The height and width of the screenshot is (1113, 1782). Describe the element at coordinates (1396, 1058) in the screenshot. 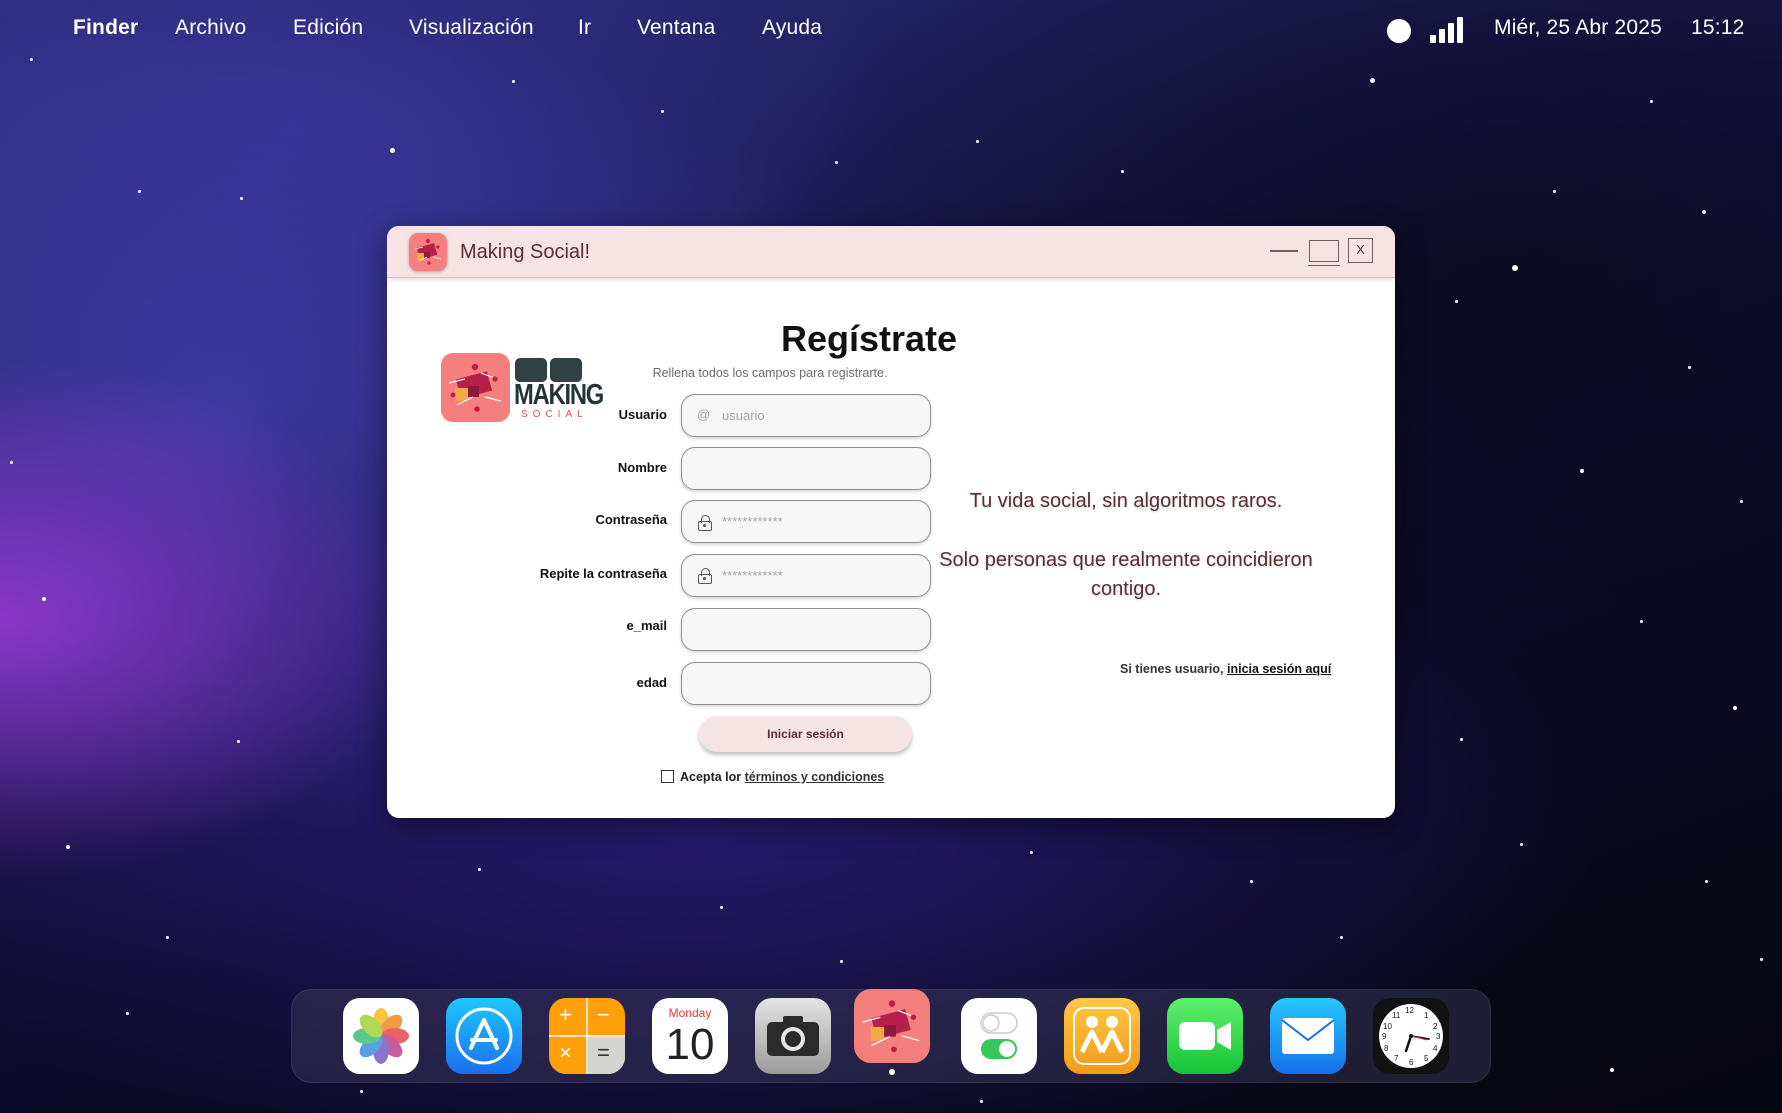

I see `clock-numeral-7: 7` at that location.